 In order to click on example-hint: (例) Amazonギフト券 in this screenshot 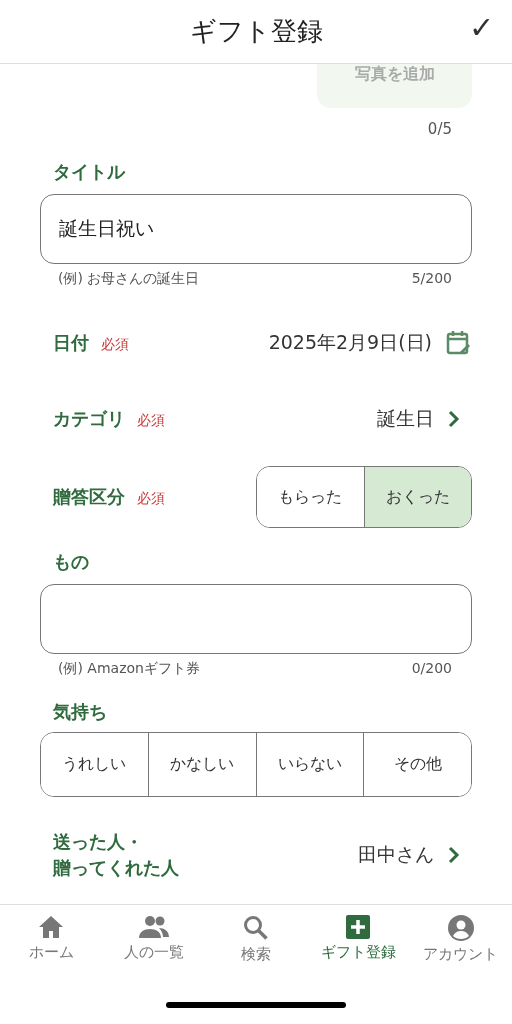, I will do `click(129, 669)`.